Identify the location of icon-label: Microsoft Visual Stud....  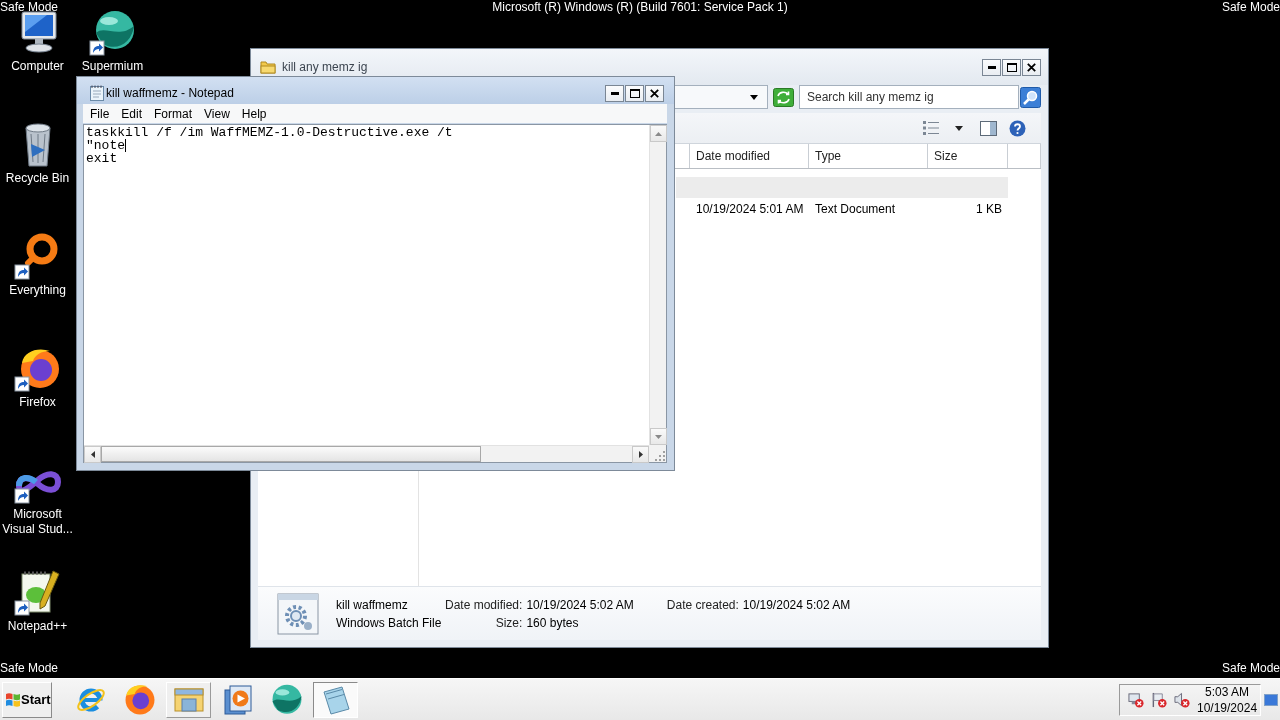
(38, 522).